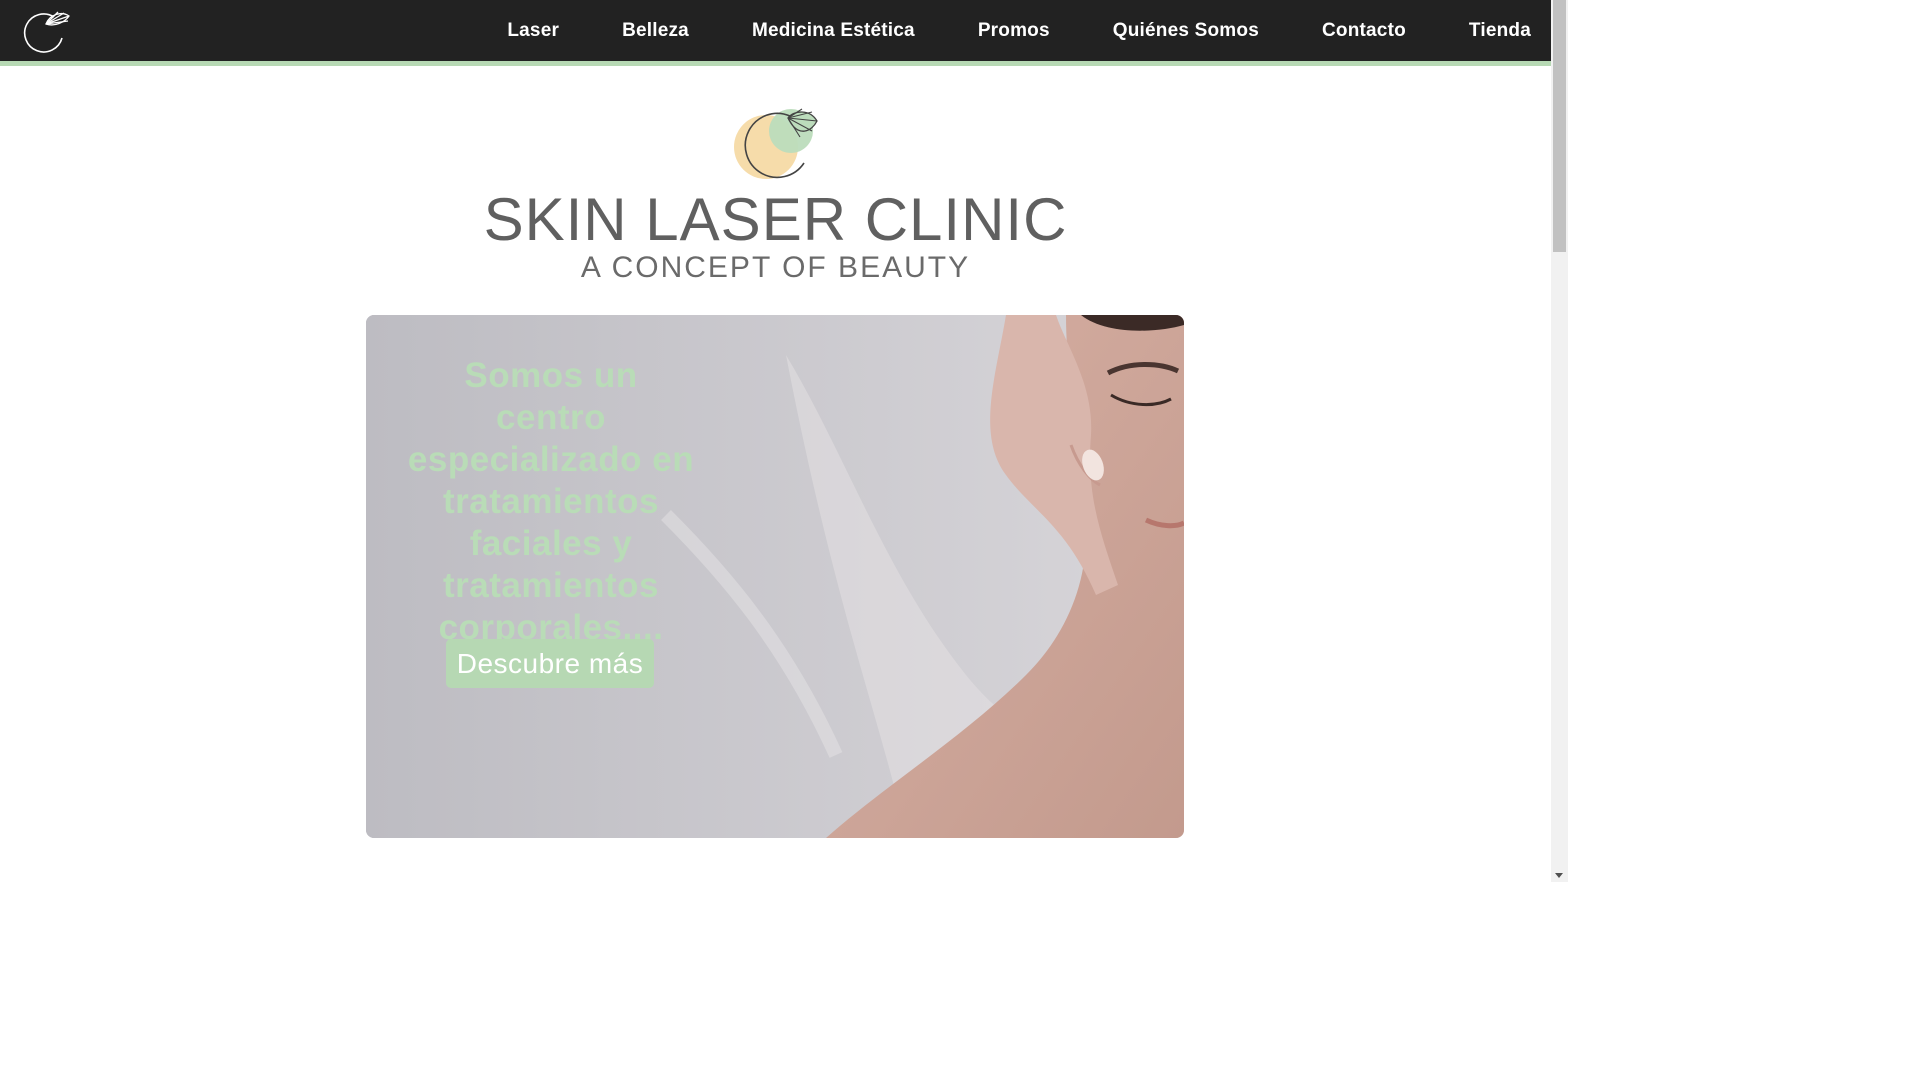 This screenshot has height=1080, width=1920. I want to click on nav-item-tienda: Tienda, so click(1500, 31).